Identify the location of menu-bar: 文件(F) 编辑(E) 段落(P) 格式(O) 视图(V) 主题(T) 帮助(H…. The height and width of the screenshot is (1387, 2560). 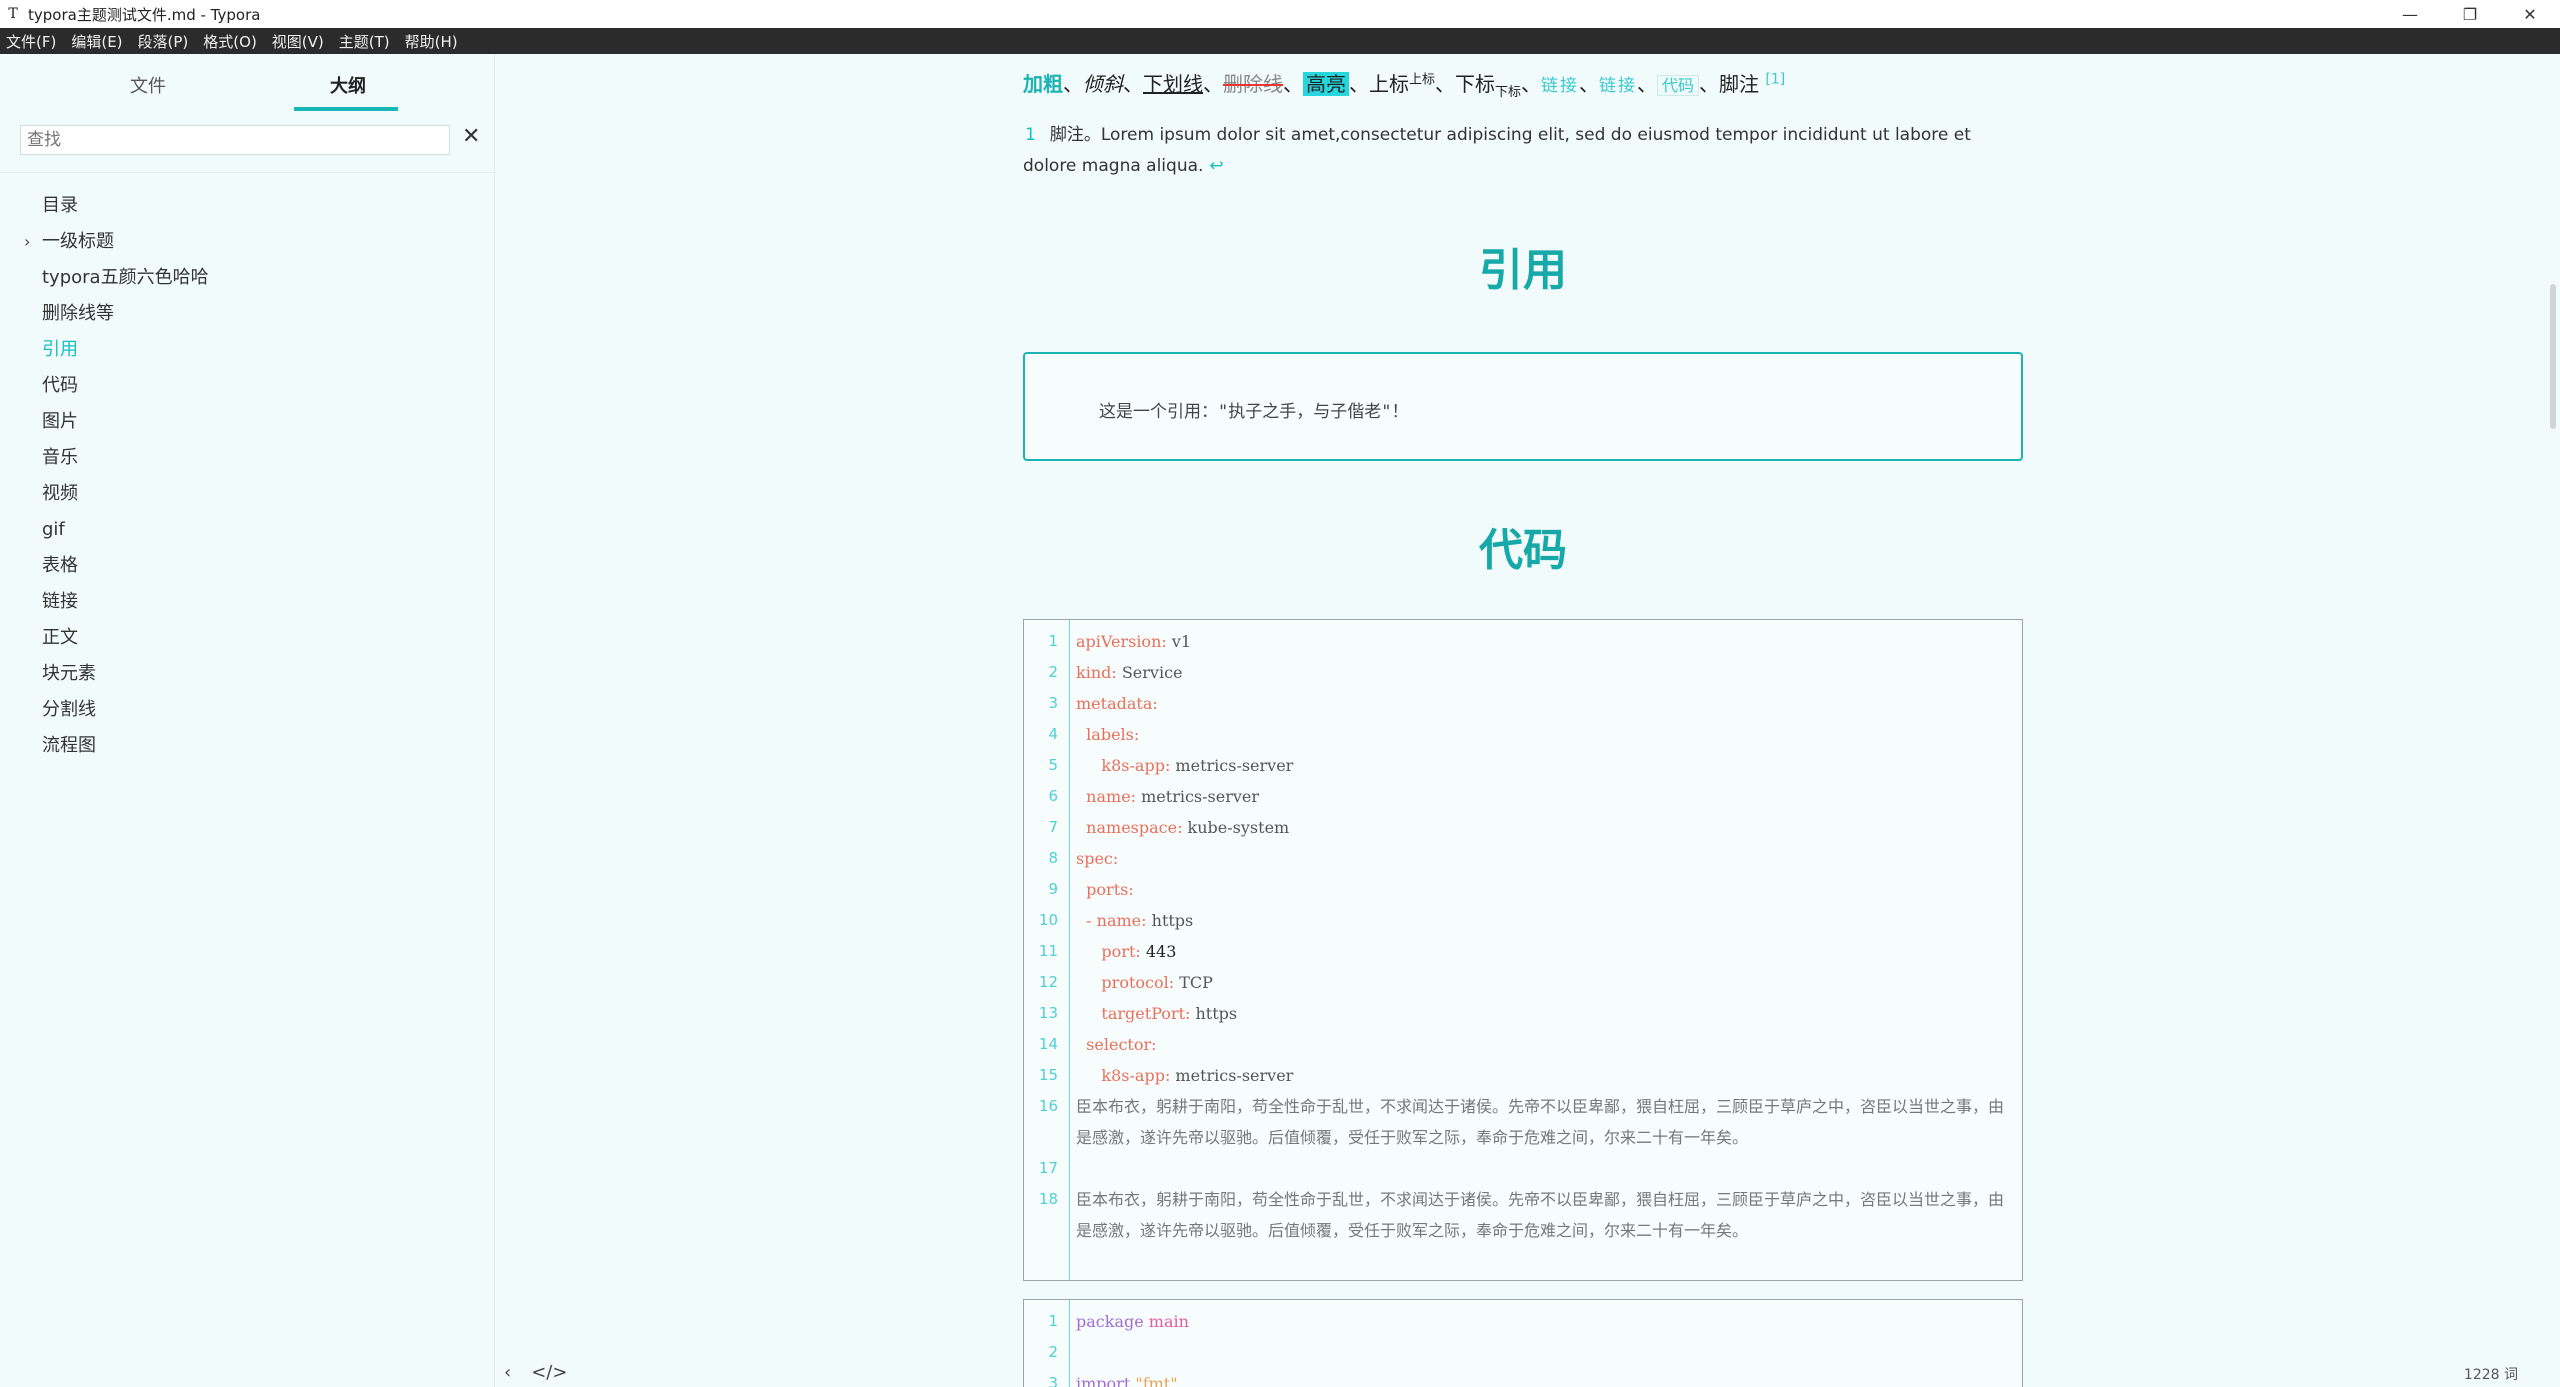
(1280, 41).